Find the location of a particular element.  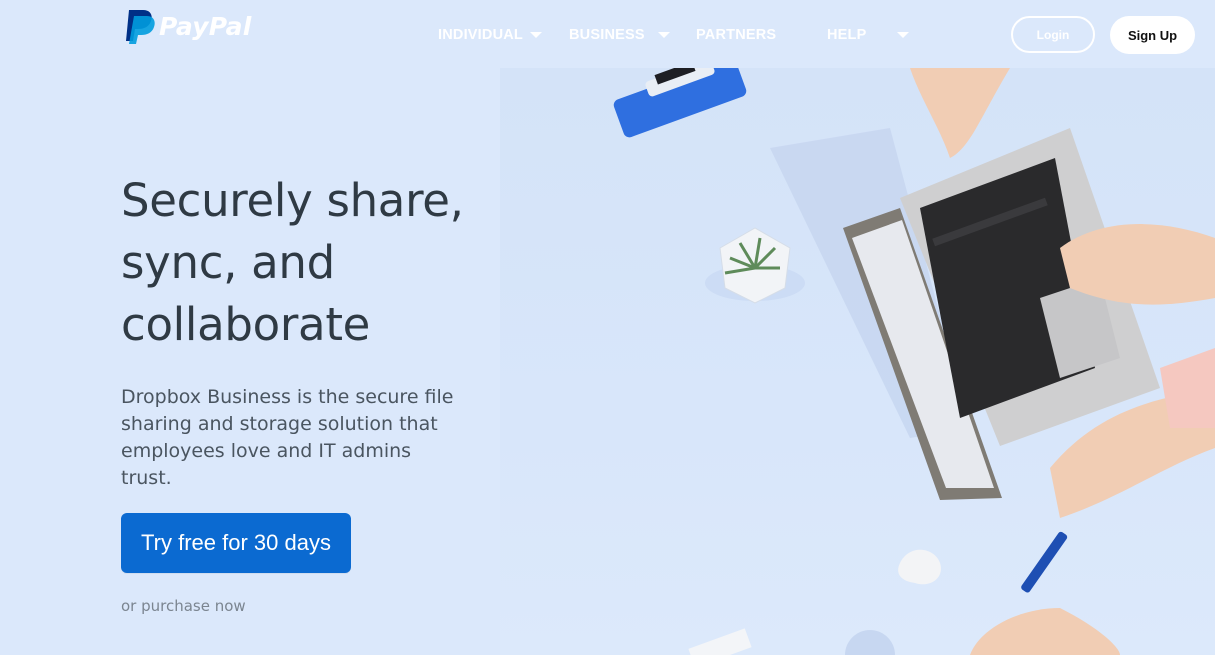

paypal-wordmark: PayPal is located at coordinates (205, 26).